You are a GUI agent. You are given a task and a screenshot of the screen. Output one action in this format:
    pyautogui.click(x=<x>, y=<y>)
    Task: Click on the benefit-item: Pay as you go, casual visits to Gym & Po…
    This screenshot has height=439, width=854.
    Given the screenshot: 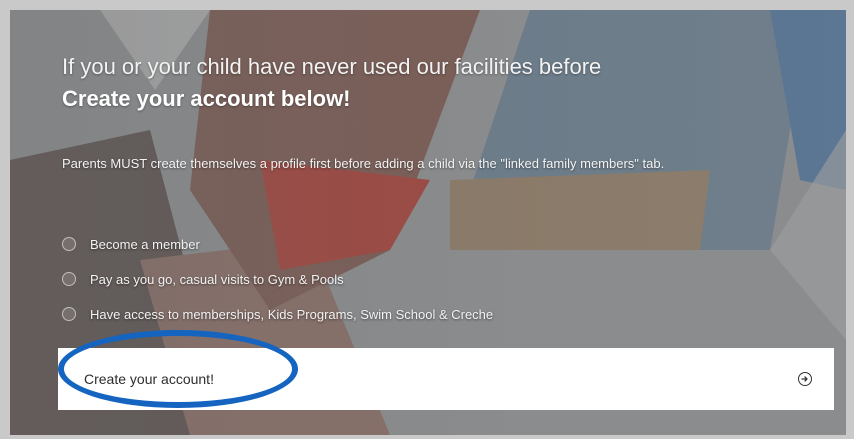 What is the action you would take?
    pyautogui.click(x=277, y=279)
    